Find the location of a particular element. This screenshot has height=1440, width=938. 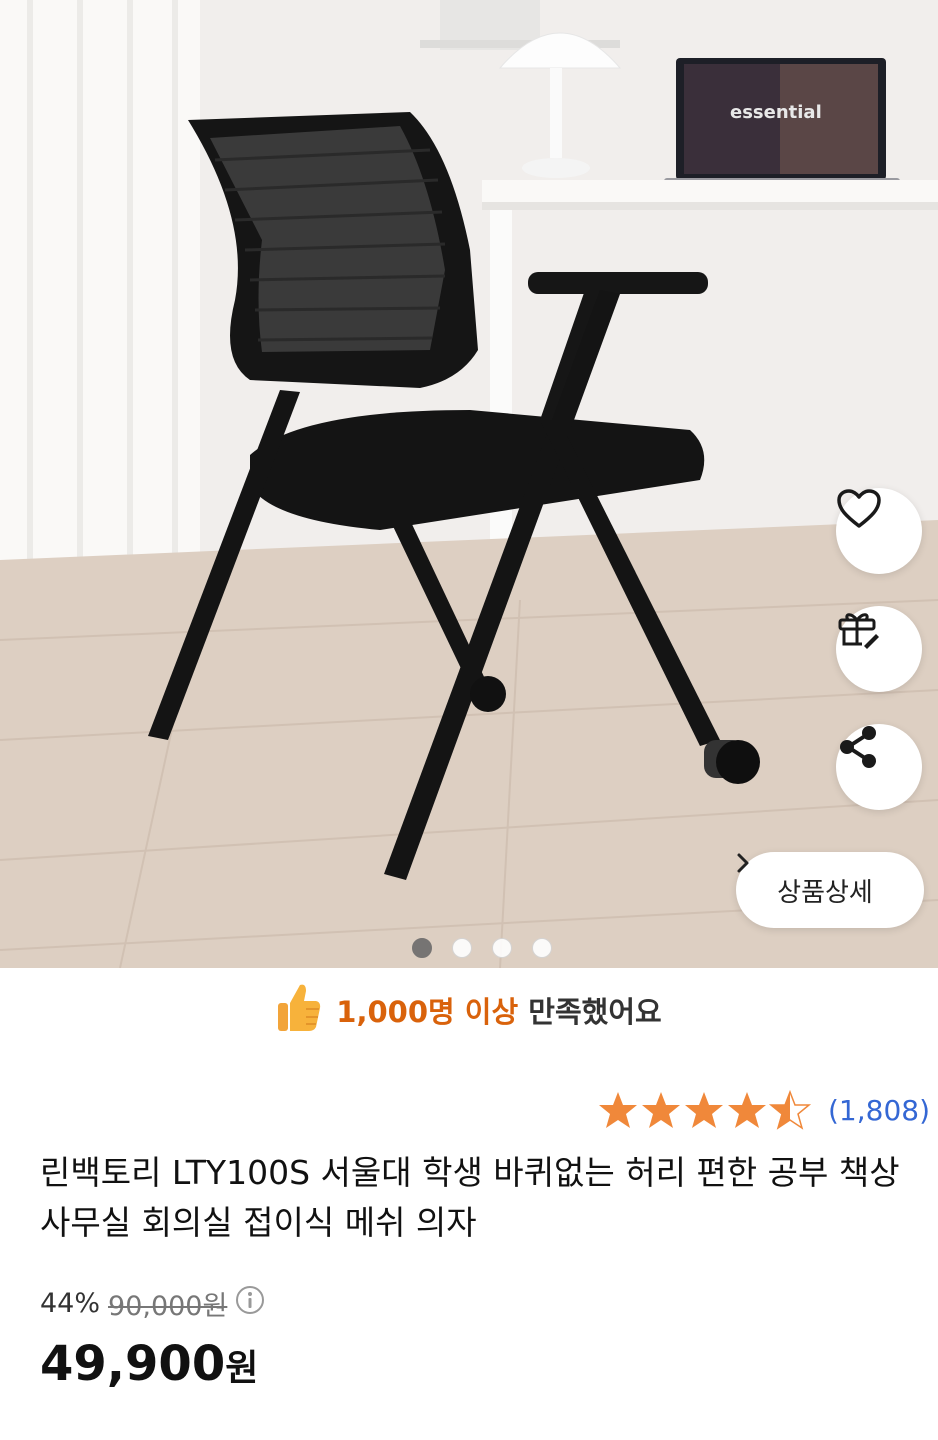

sale-price: 49,900원 is located at coordinates (149, 1364).